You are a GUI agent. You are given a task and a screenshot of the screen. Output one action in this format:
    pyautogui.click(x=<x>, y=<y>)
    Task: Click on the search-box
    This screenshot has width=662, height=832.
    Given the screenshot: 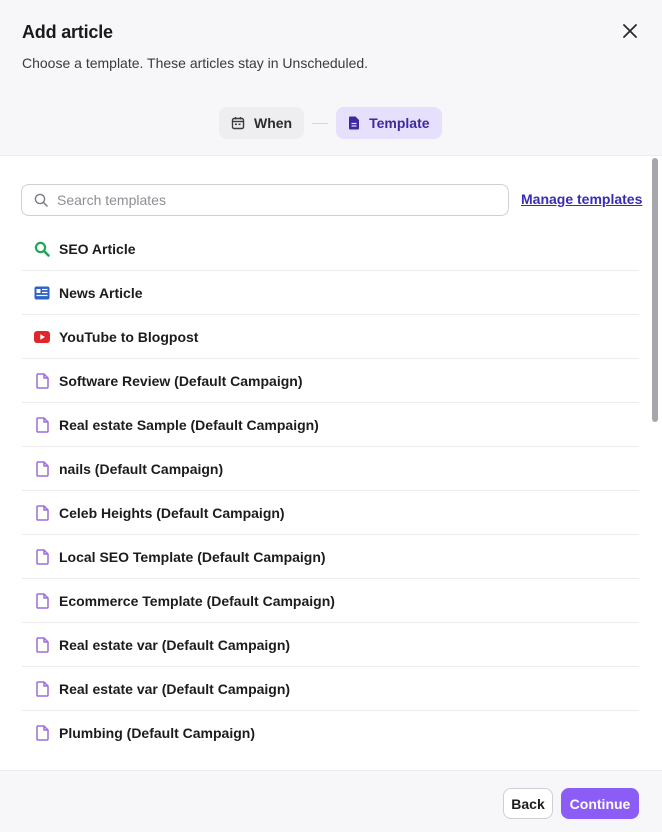 What is the action you would take?
    pyautogui.click(x=265, y=200)
    